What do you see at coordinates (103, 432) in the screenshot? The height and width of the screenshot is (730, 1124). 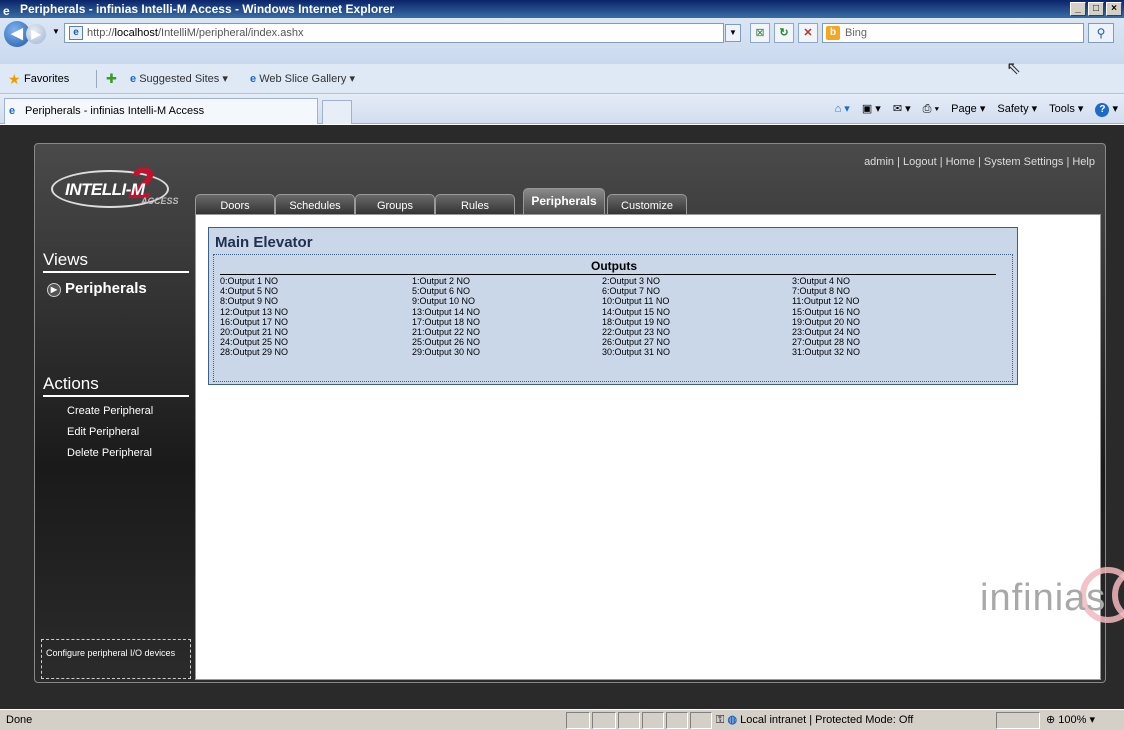 I see `edit-peripheral-link: Edit Peripheral` at bounding box center [103, 432].